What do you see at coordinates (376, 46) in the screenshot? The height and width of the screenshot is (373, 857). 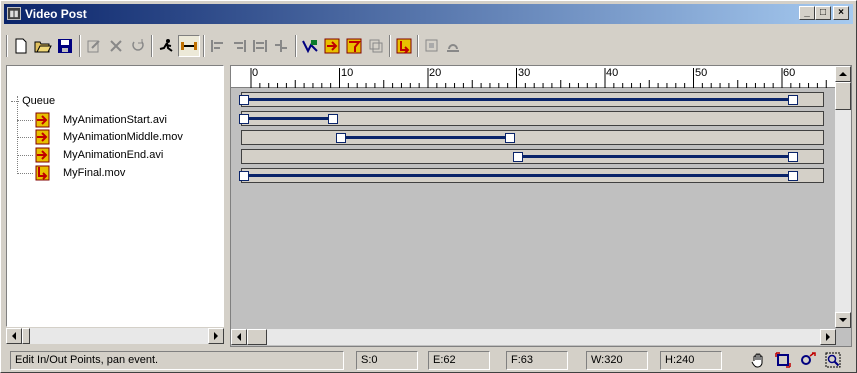 I see `add-image-layer-event-icon` at bounding box center [376, 46].